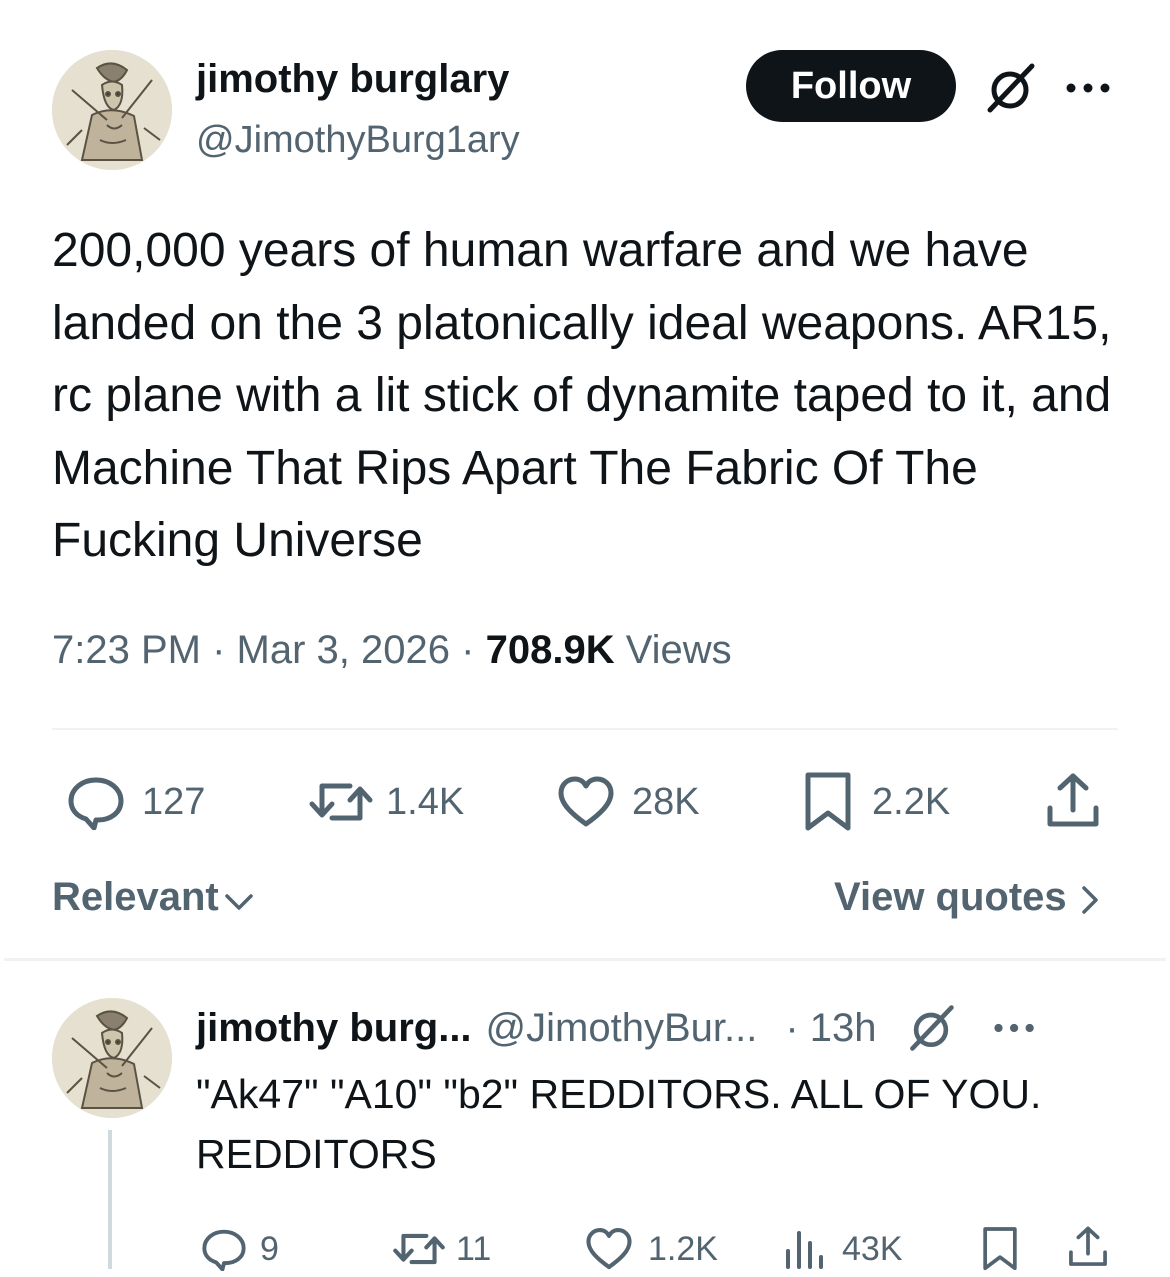  What do you see at coordinates (352, 79) in the screenshot?
I see `author-name: jimothy burglary` at bounding box center [352, 79].